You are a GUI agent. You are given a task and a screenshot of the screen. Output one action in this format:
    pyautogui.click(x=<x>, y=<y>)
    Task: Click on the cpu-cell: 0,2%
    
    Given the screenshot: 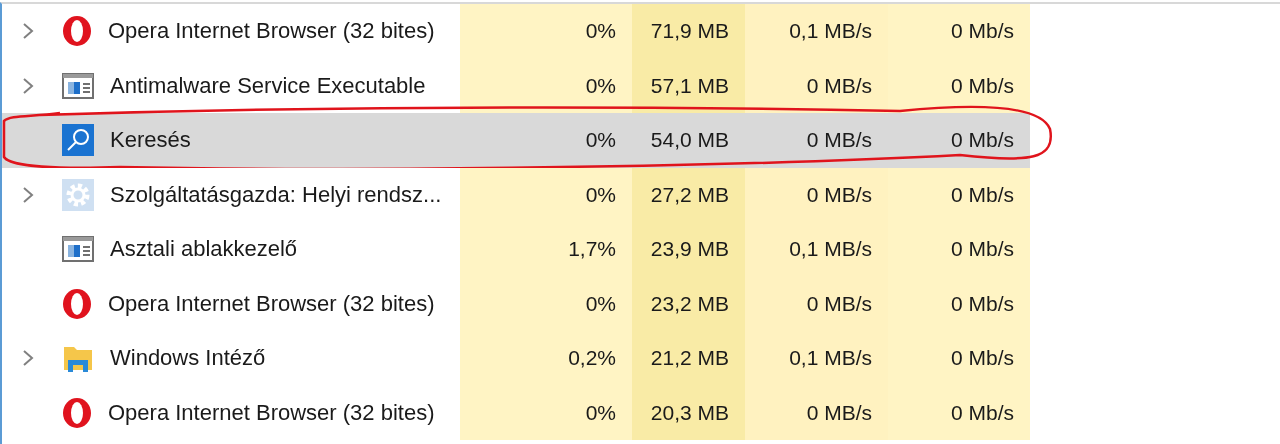 What is the action you would take?
    pyautogui.click(x=546, y=358)
    